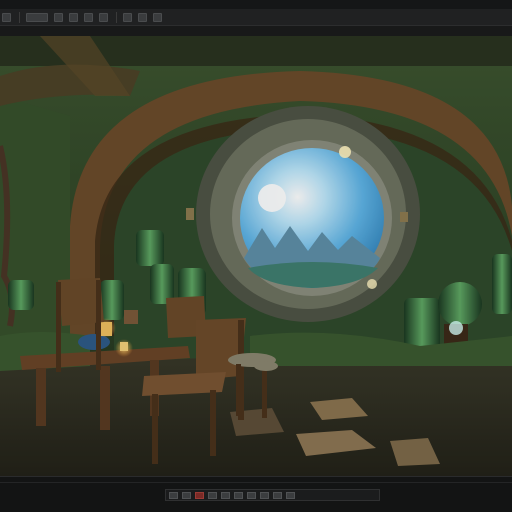 The height and width of the screenshot is (512, 512). What do you see at coordinates (58, 17) in the screenshot?
I see `image-icon` at bounding box center [58, 17].